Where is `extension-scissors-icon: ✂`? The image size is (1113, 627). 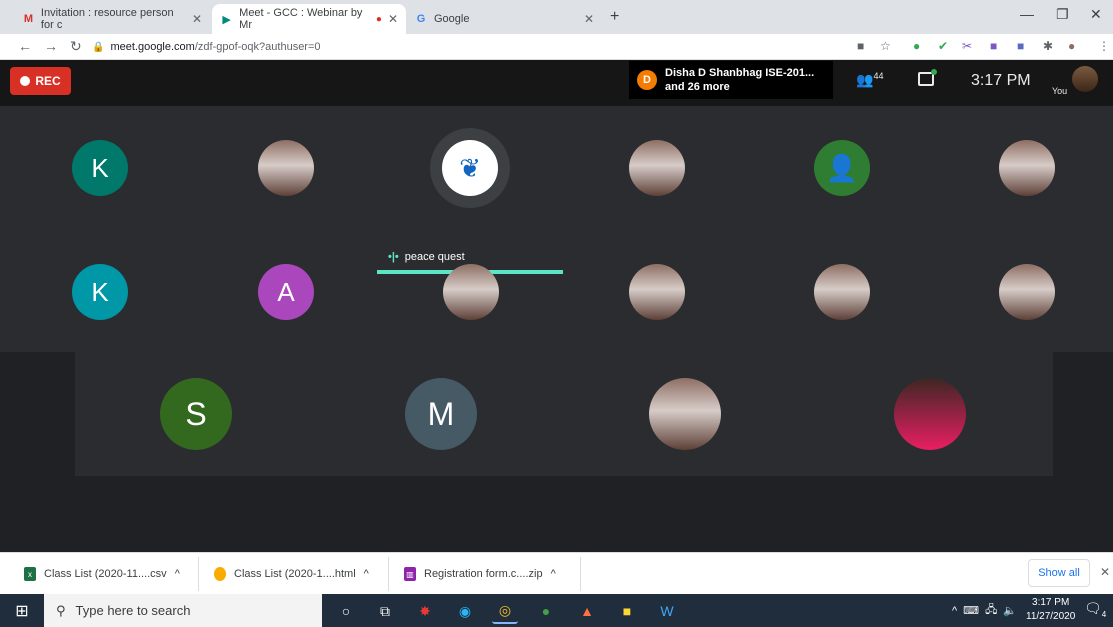
extension-scissors-icon: ✂ is located at coordinates (967, 46).